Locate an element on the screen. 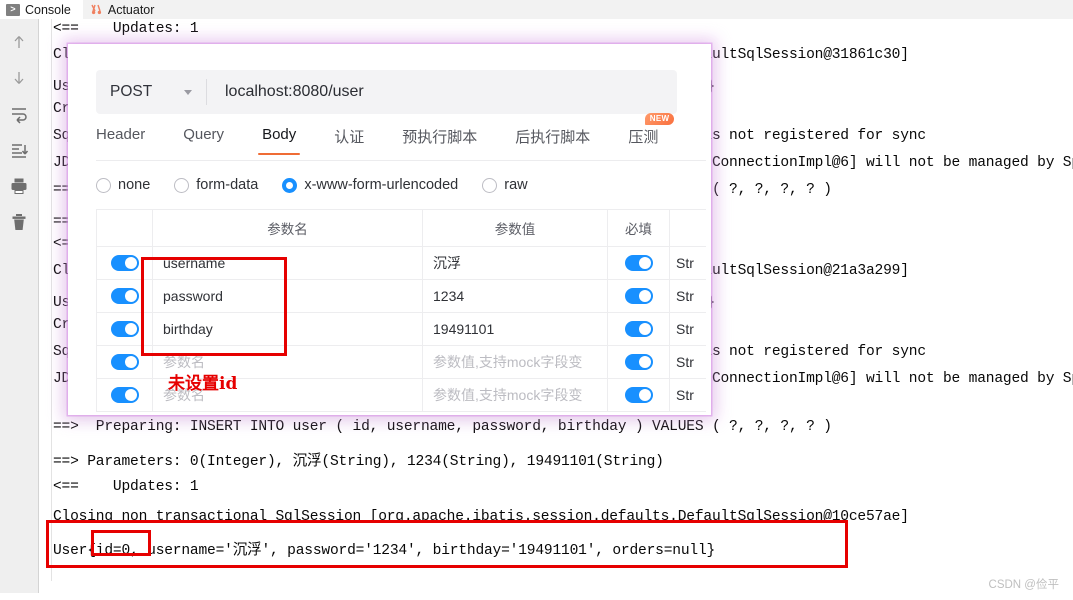  request-tab-label: 认证 is located at coordinates (349, 137).